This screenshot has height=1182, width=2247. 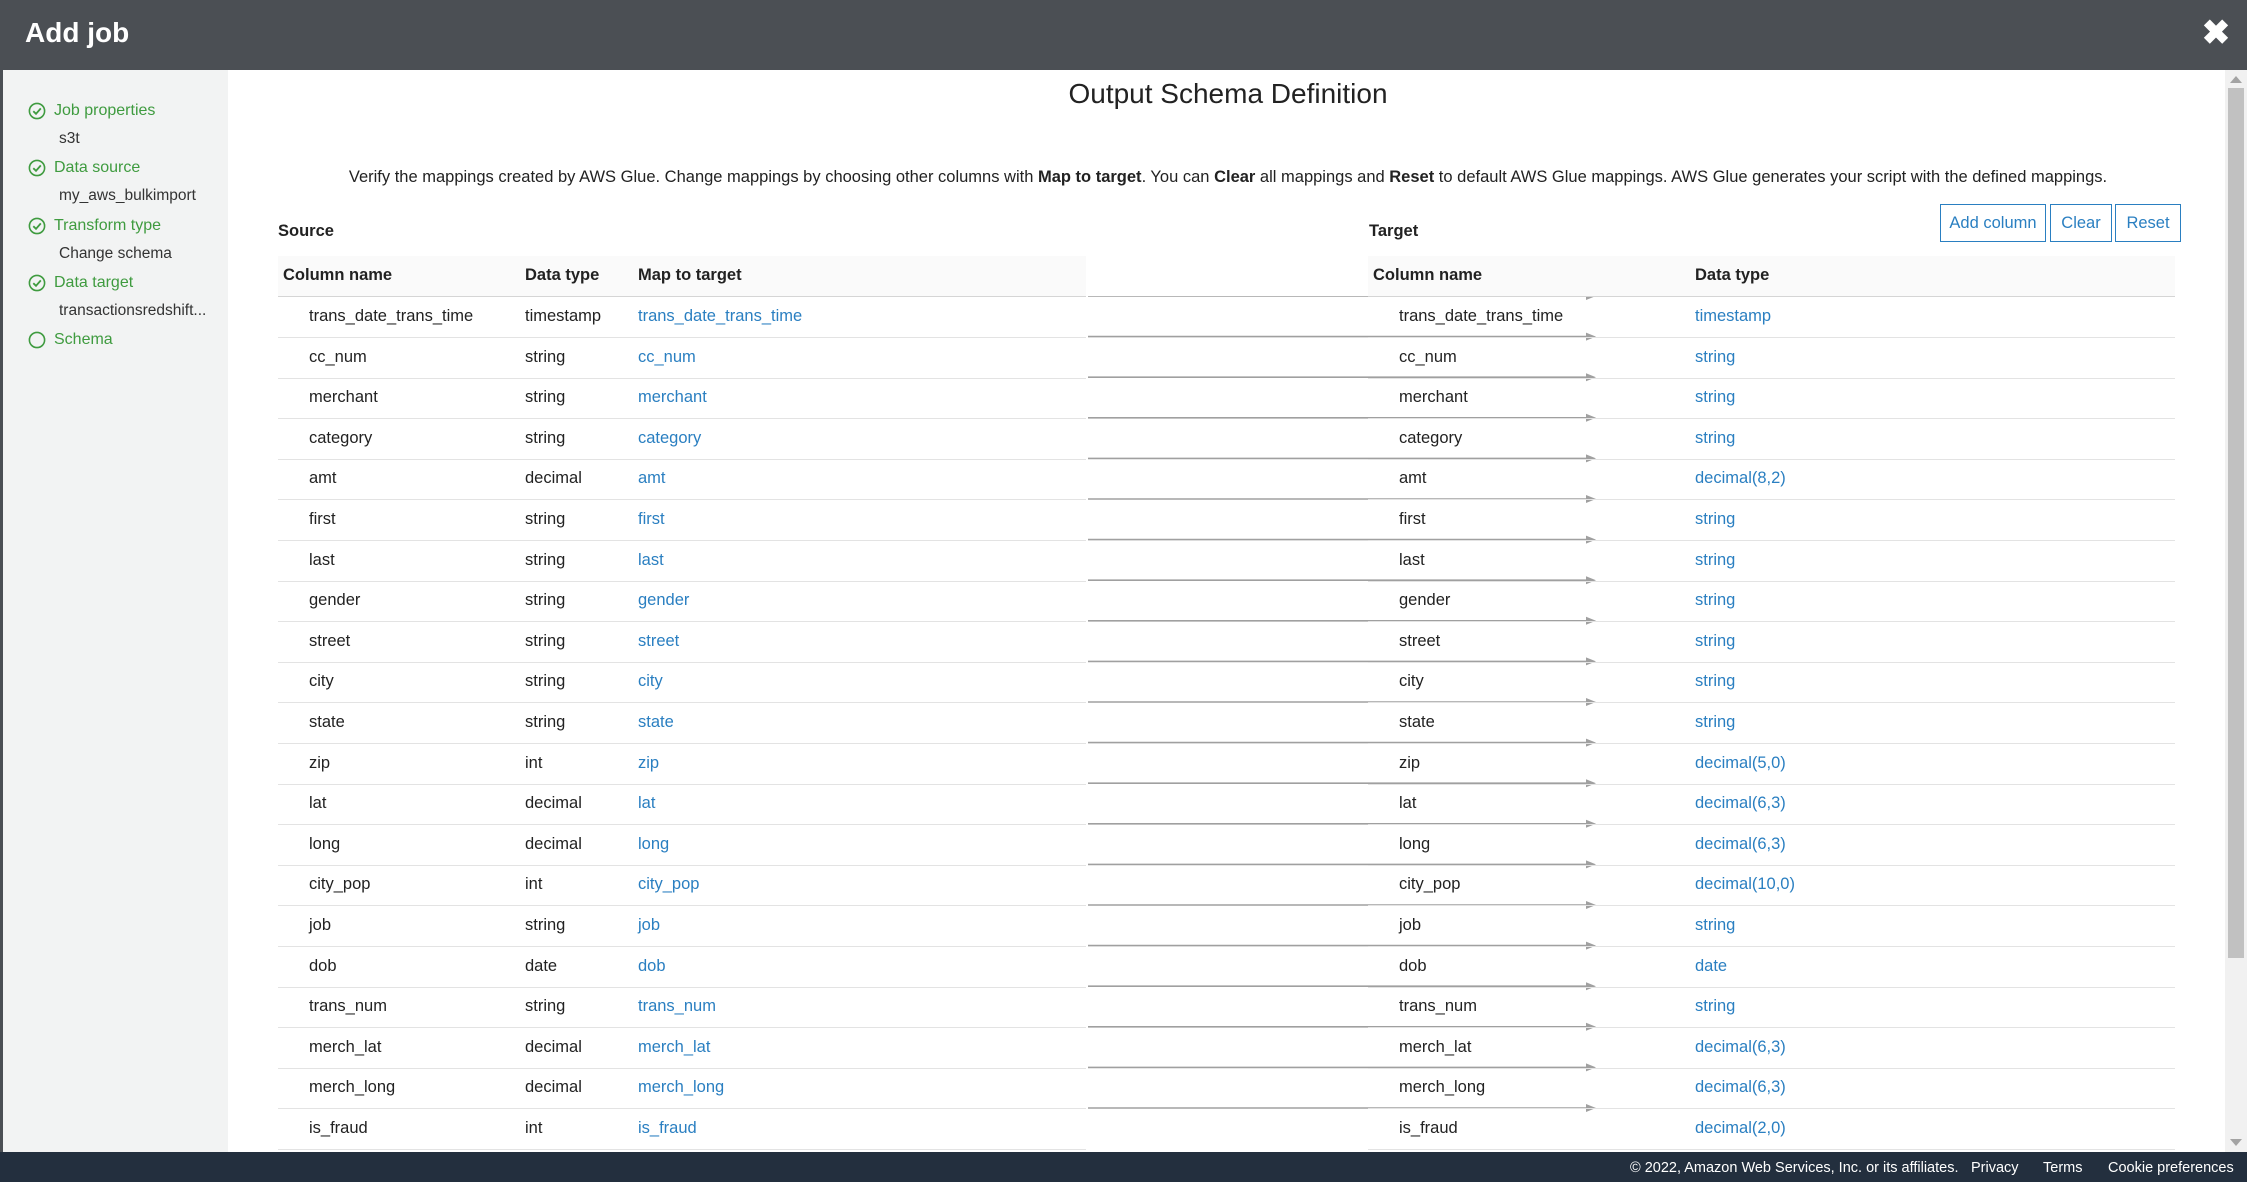 What do you see at coordinates (656, 722) in the screenshot?
I see `map-to-target-link: state` at bounding box center [656, 722].